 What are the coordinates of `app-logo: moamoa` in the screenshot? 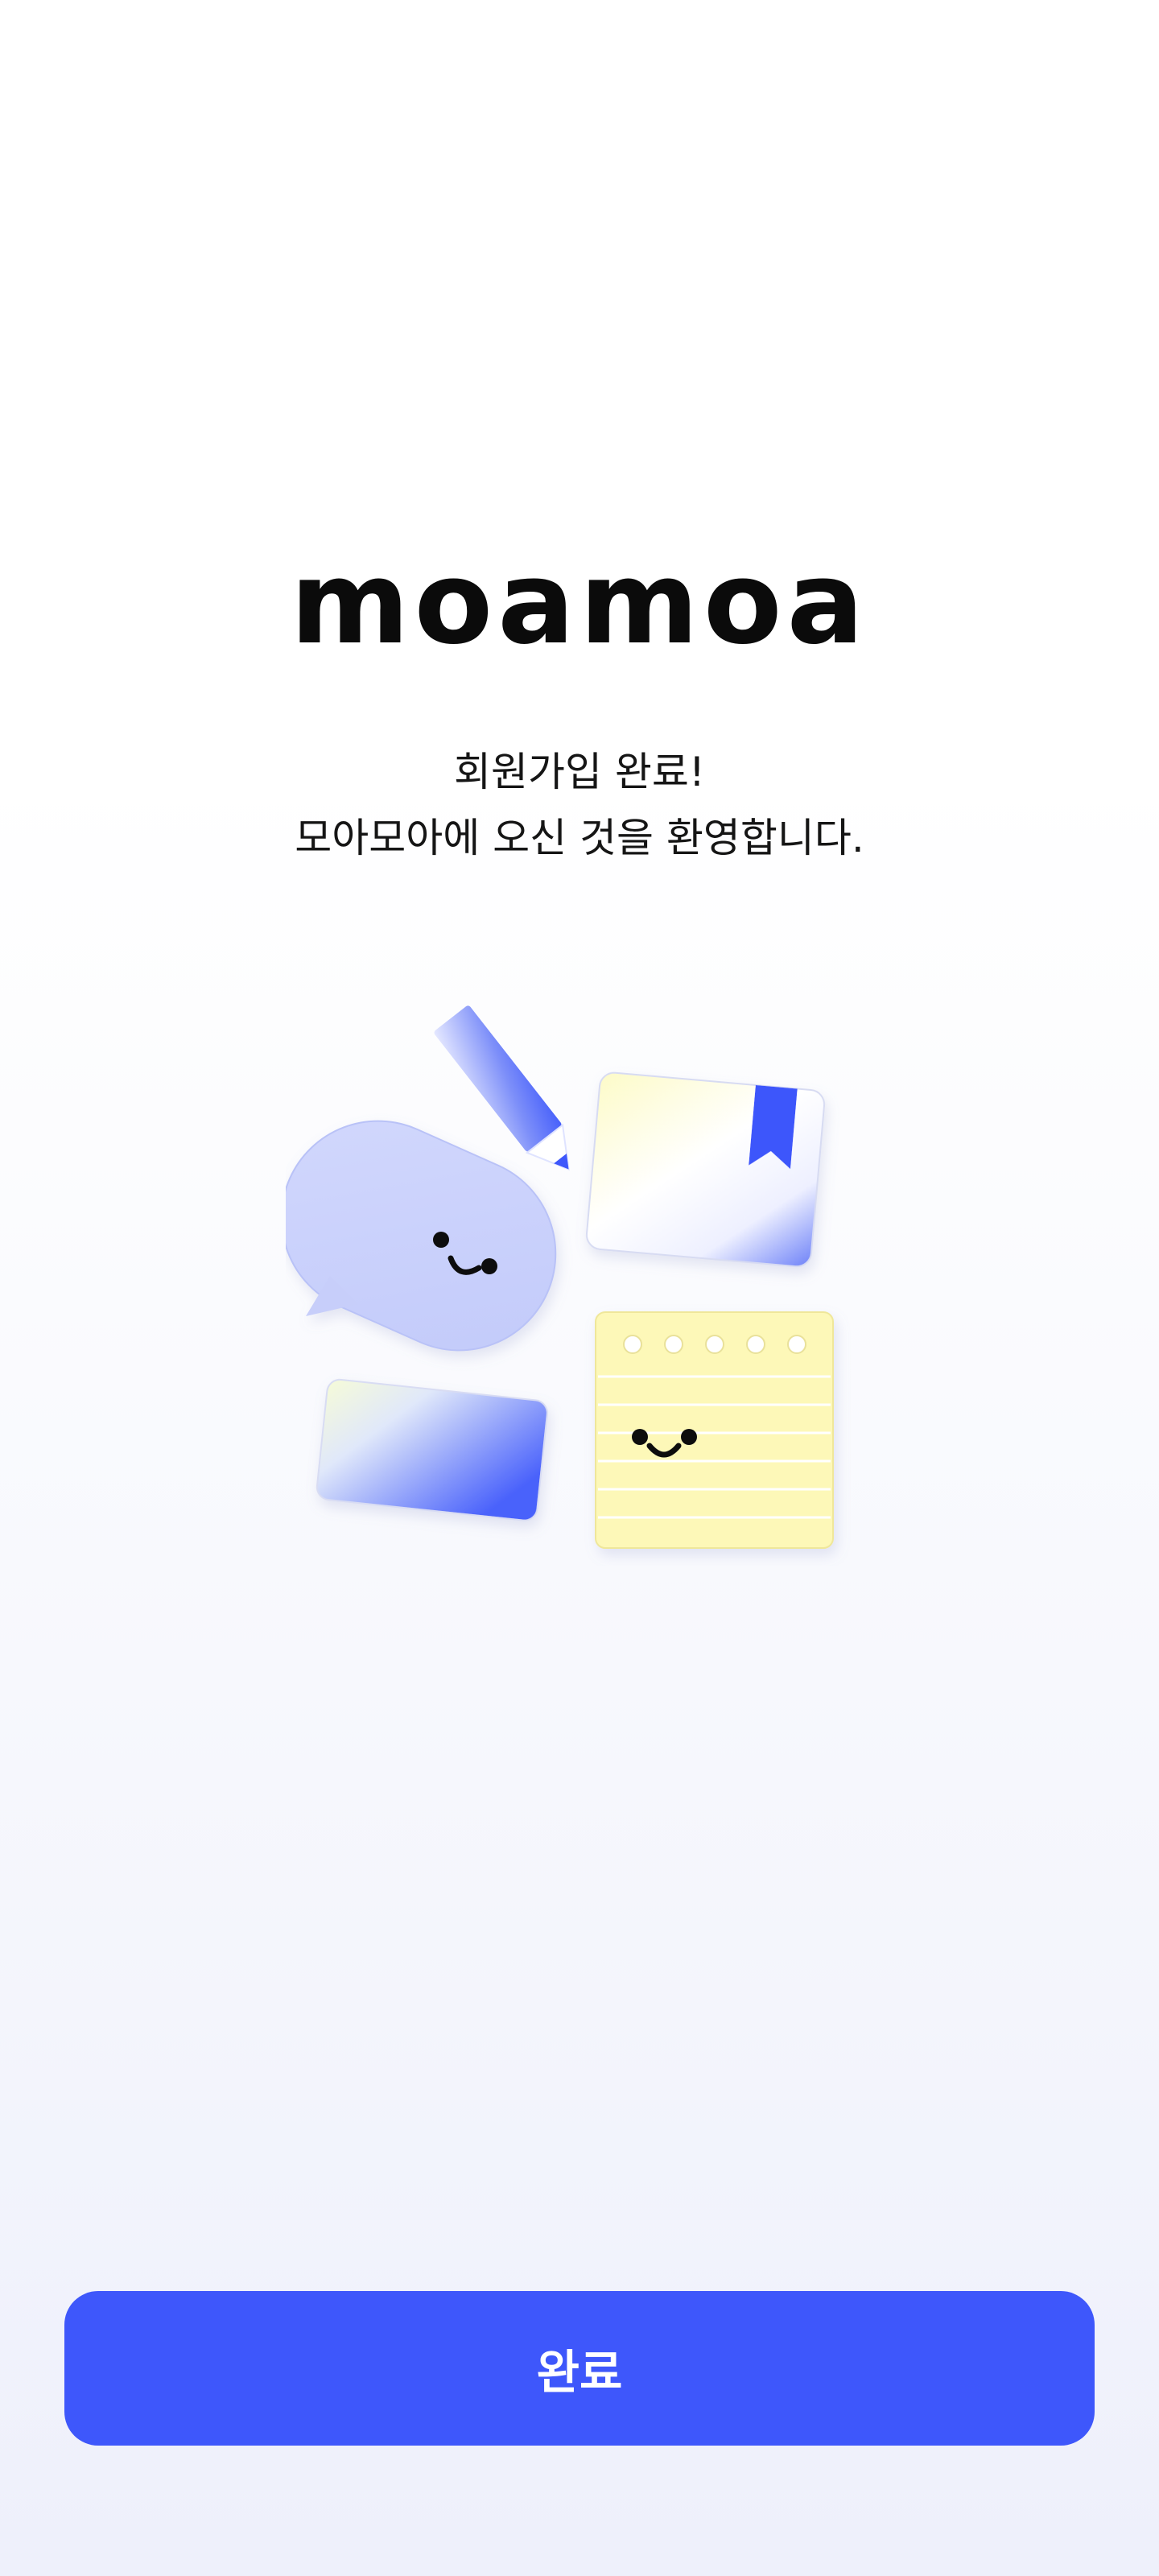 It's located at (579, 603).